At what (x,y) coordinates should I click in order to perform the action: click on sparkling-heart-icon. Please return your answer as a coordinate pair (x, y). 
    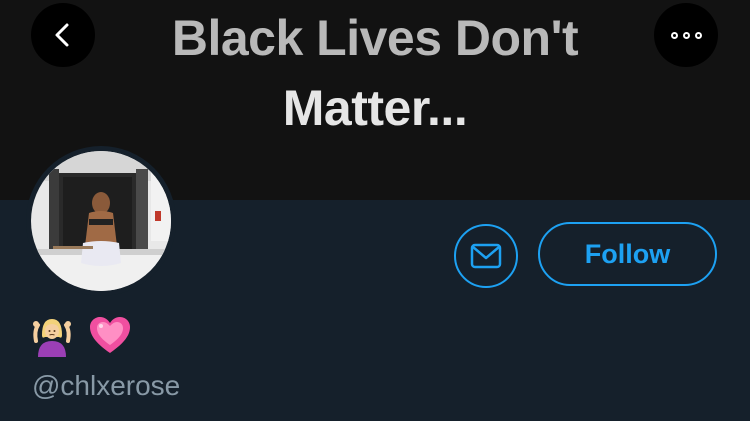
    Looking at the image, I should click on (110, 335).